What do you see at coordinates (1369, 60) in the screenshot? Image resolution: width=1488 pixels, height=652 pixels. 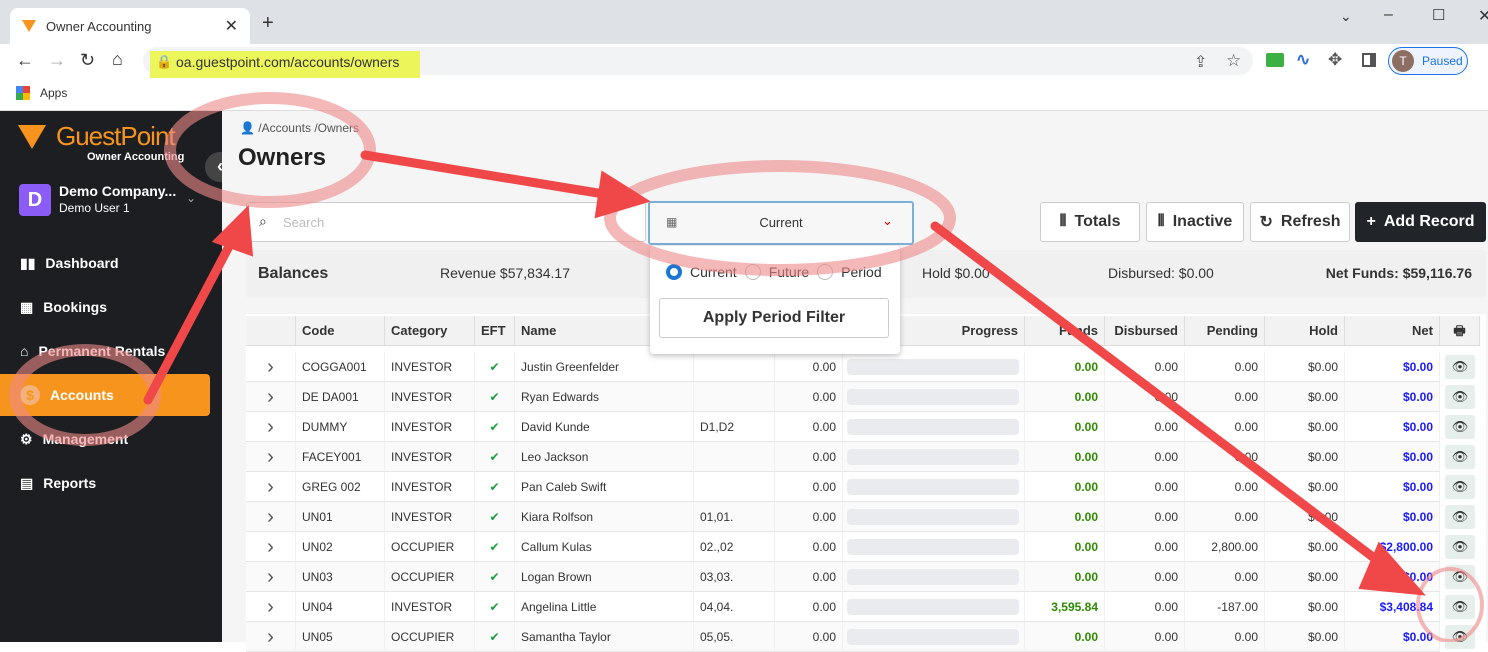 I see `side-panel-icon` at bounding box center [1369, 60].